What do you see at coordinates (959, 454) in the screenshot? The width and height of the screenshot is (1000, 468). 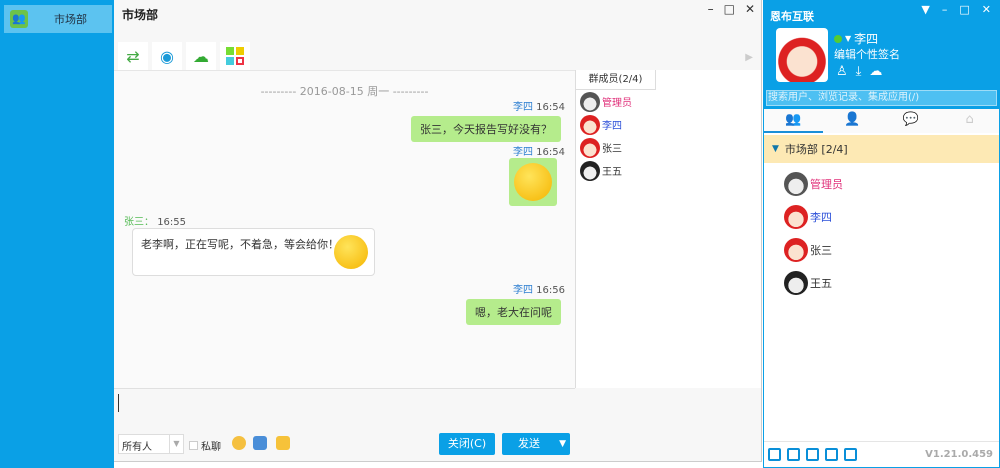 I see `version-label: V1.21.0.459` at bounding box center [959, 454].